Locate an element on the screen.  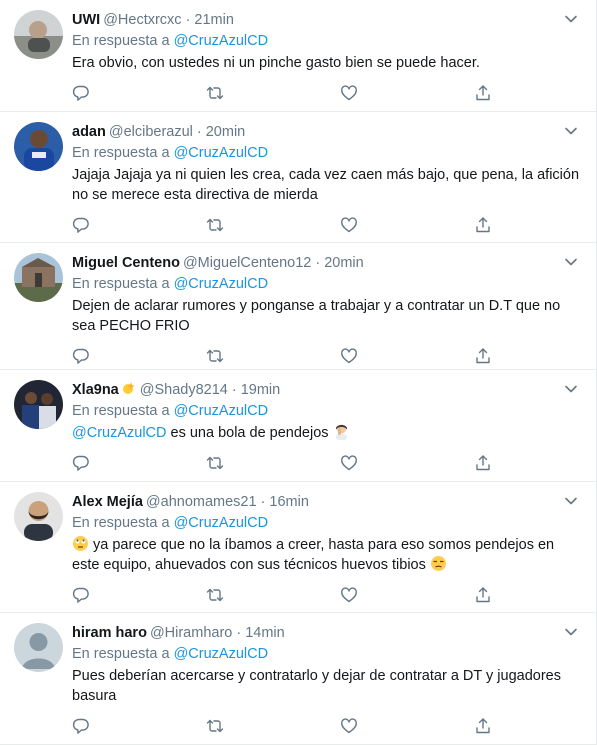
unamused-emoji is located at coordinates (438, 563).